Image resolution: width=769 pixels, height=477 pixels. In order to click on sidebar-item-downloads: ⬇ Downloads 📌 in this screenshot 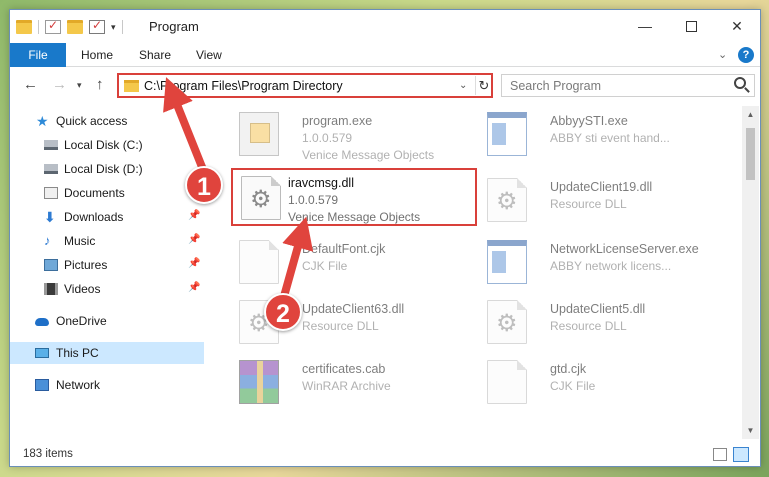, I will do `click(107, 217)`.